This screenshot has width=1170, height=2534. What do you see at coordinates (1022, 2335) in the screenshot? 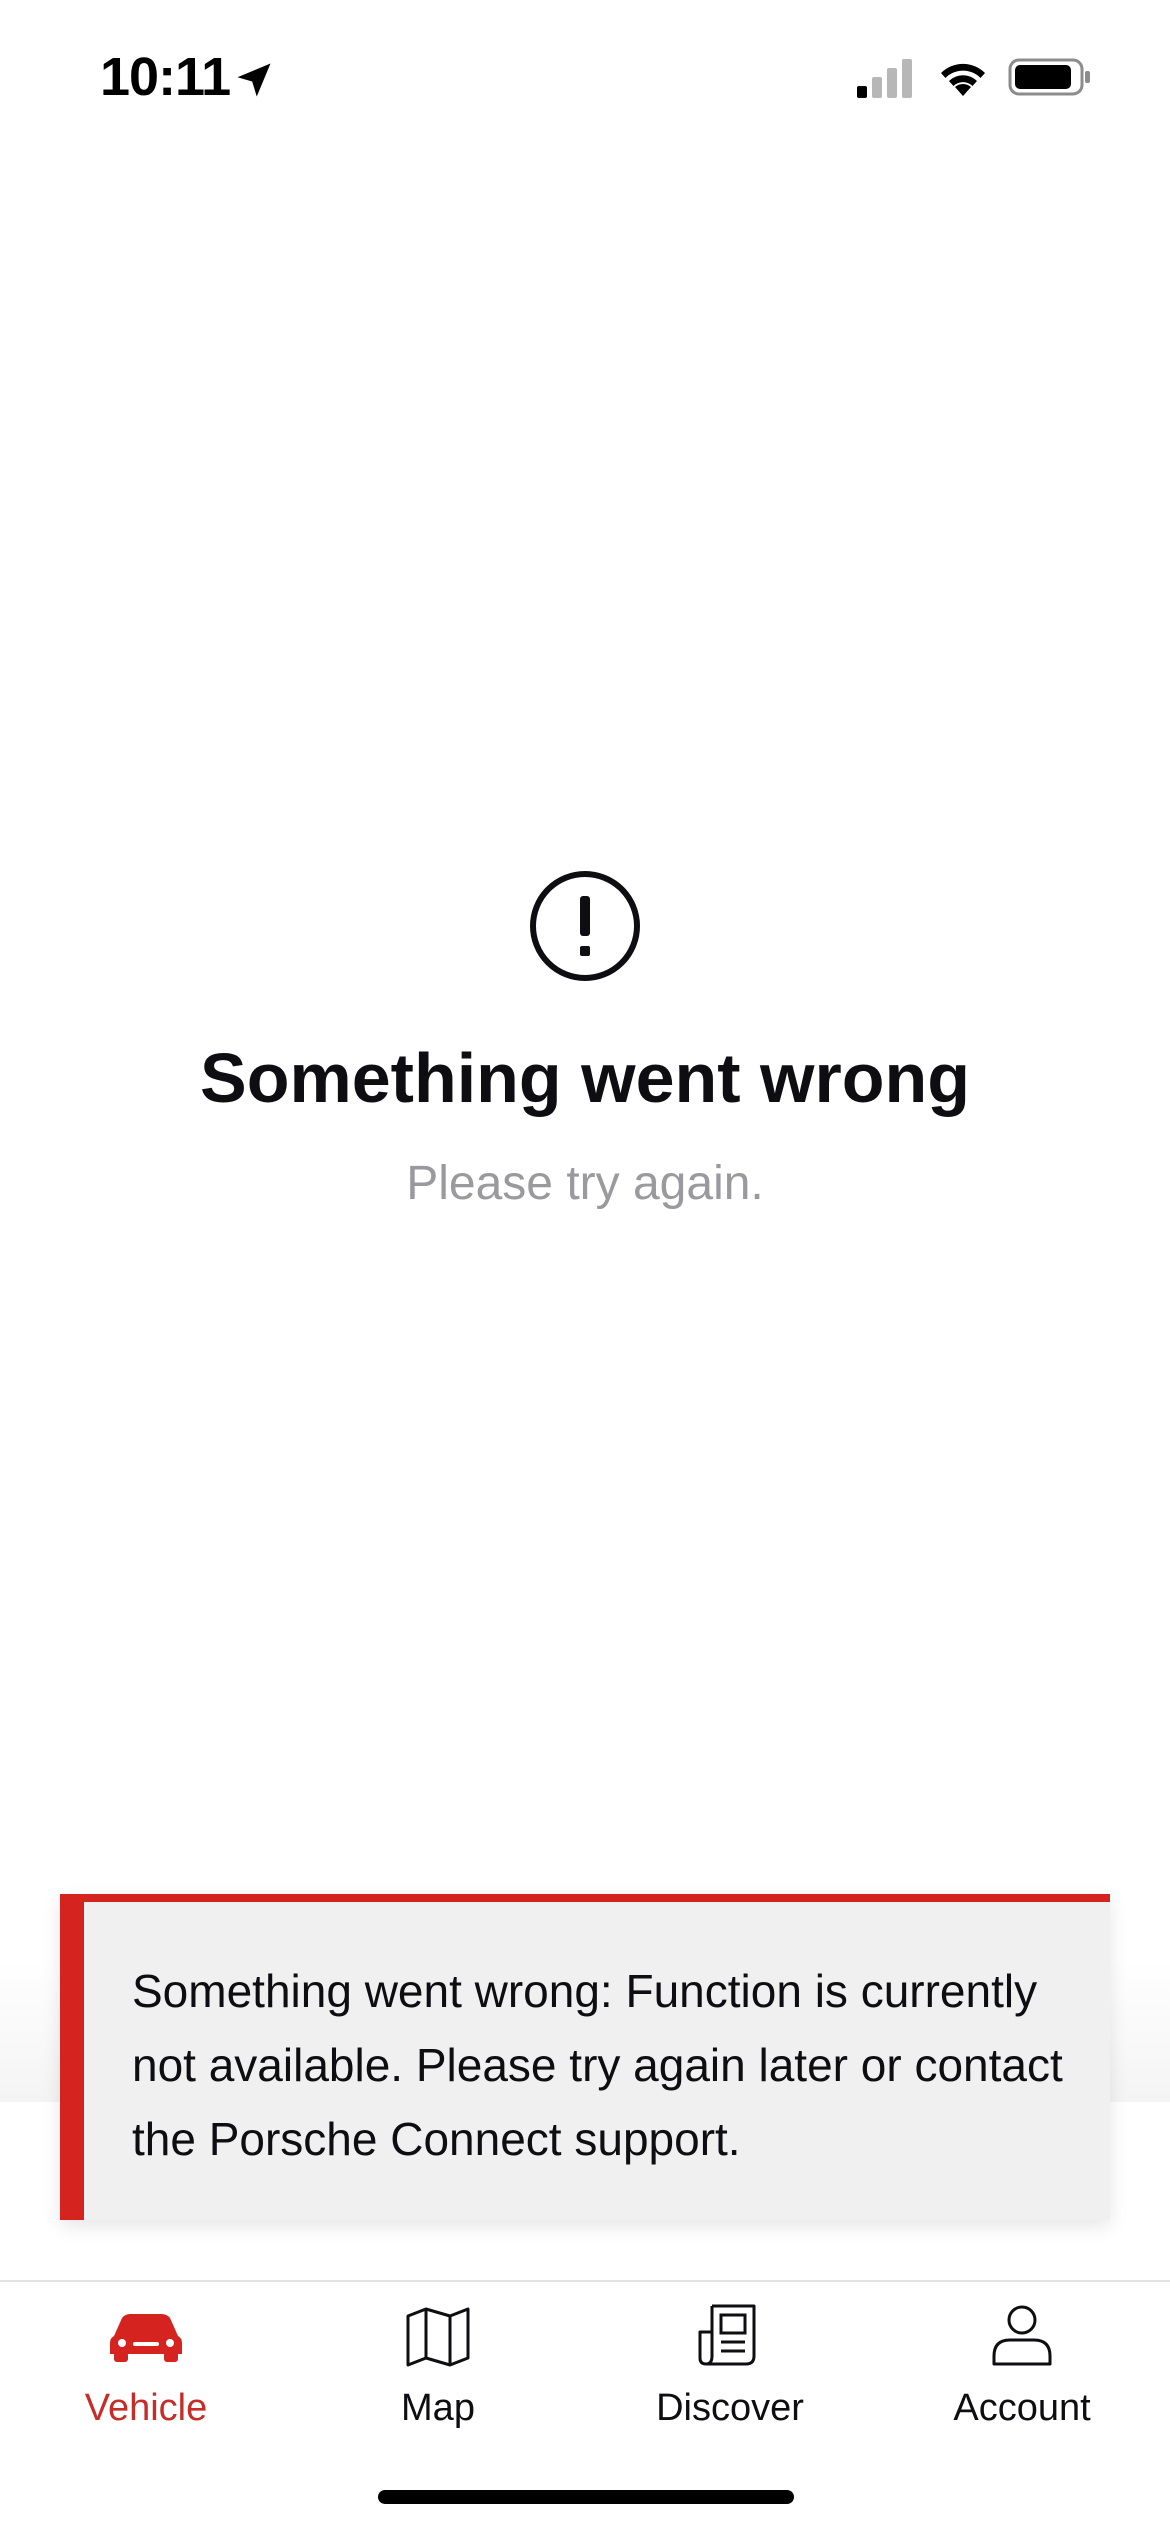
I see `user-icon` at bounding box center [1022, 2335].